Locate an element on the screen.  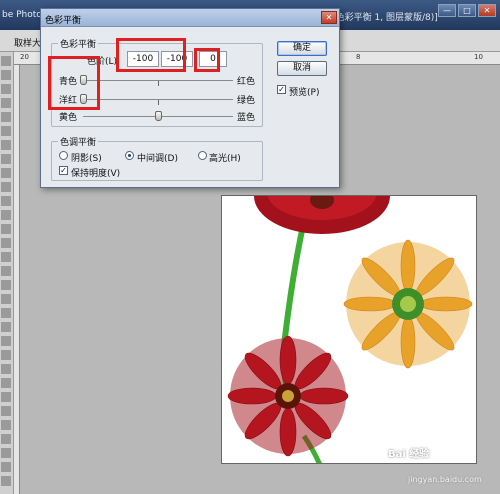
color-balance-legend: 色彩平衡 is located at coordinates (78, 43).